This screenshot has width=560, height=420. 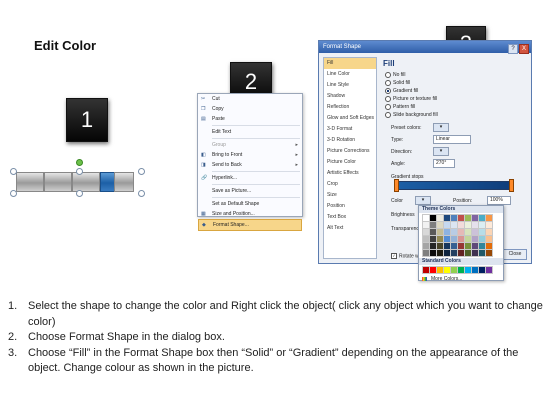 I want to click on gradient-stop-handle, so click(x=511, y=185).